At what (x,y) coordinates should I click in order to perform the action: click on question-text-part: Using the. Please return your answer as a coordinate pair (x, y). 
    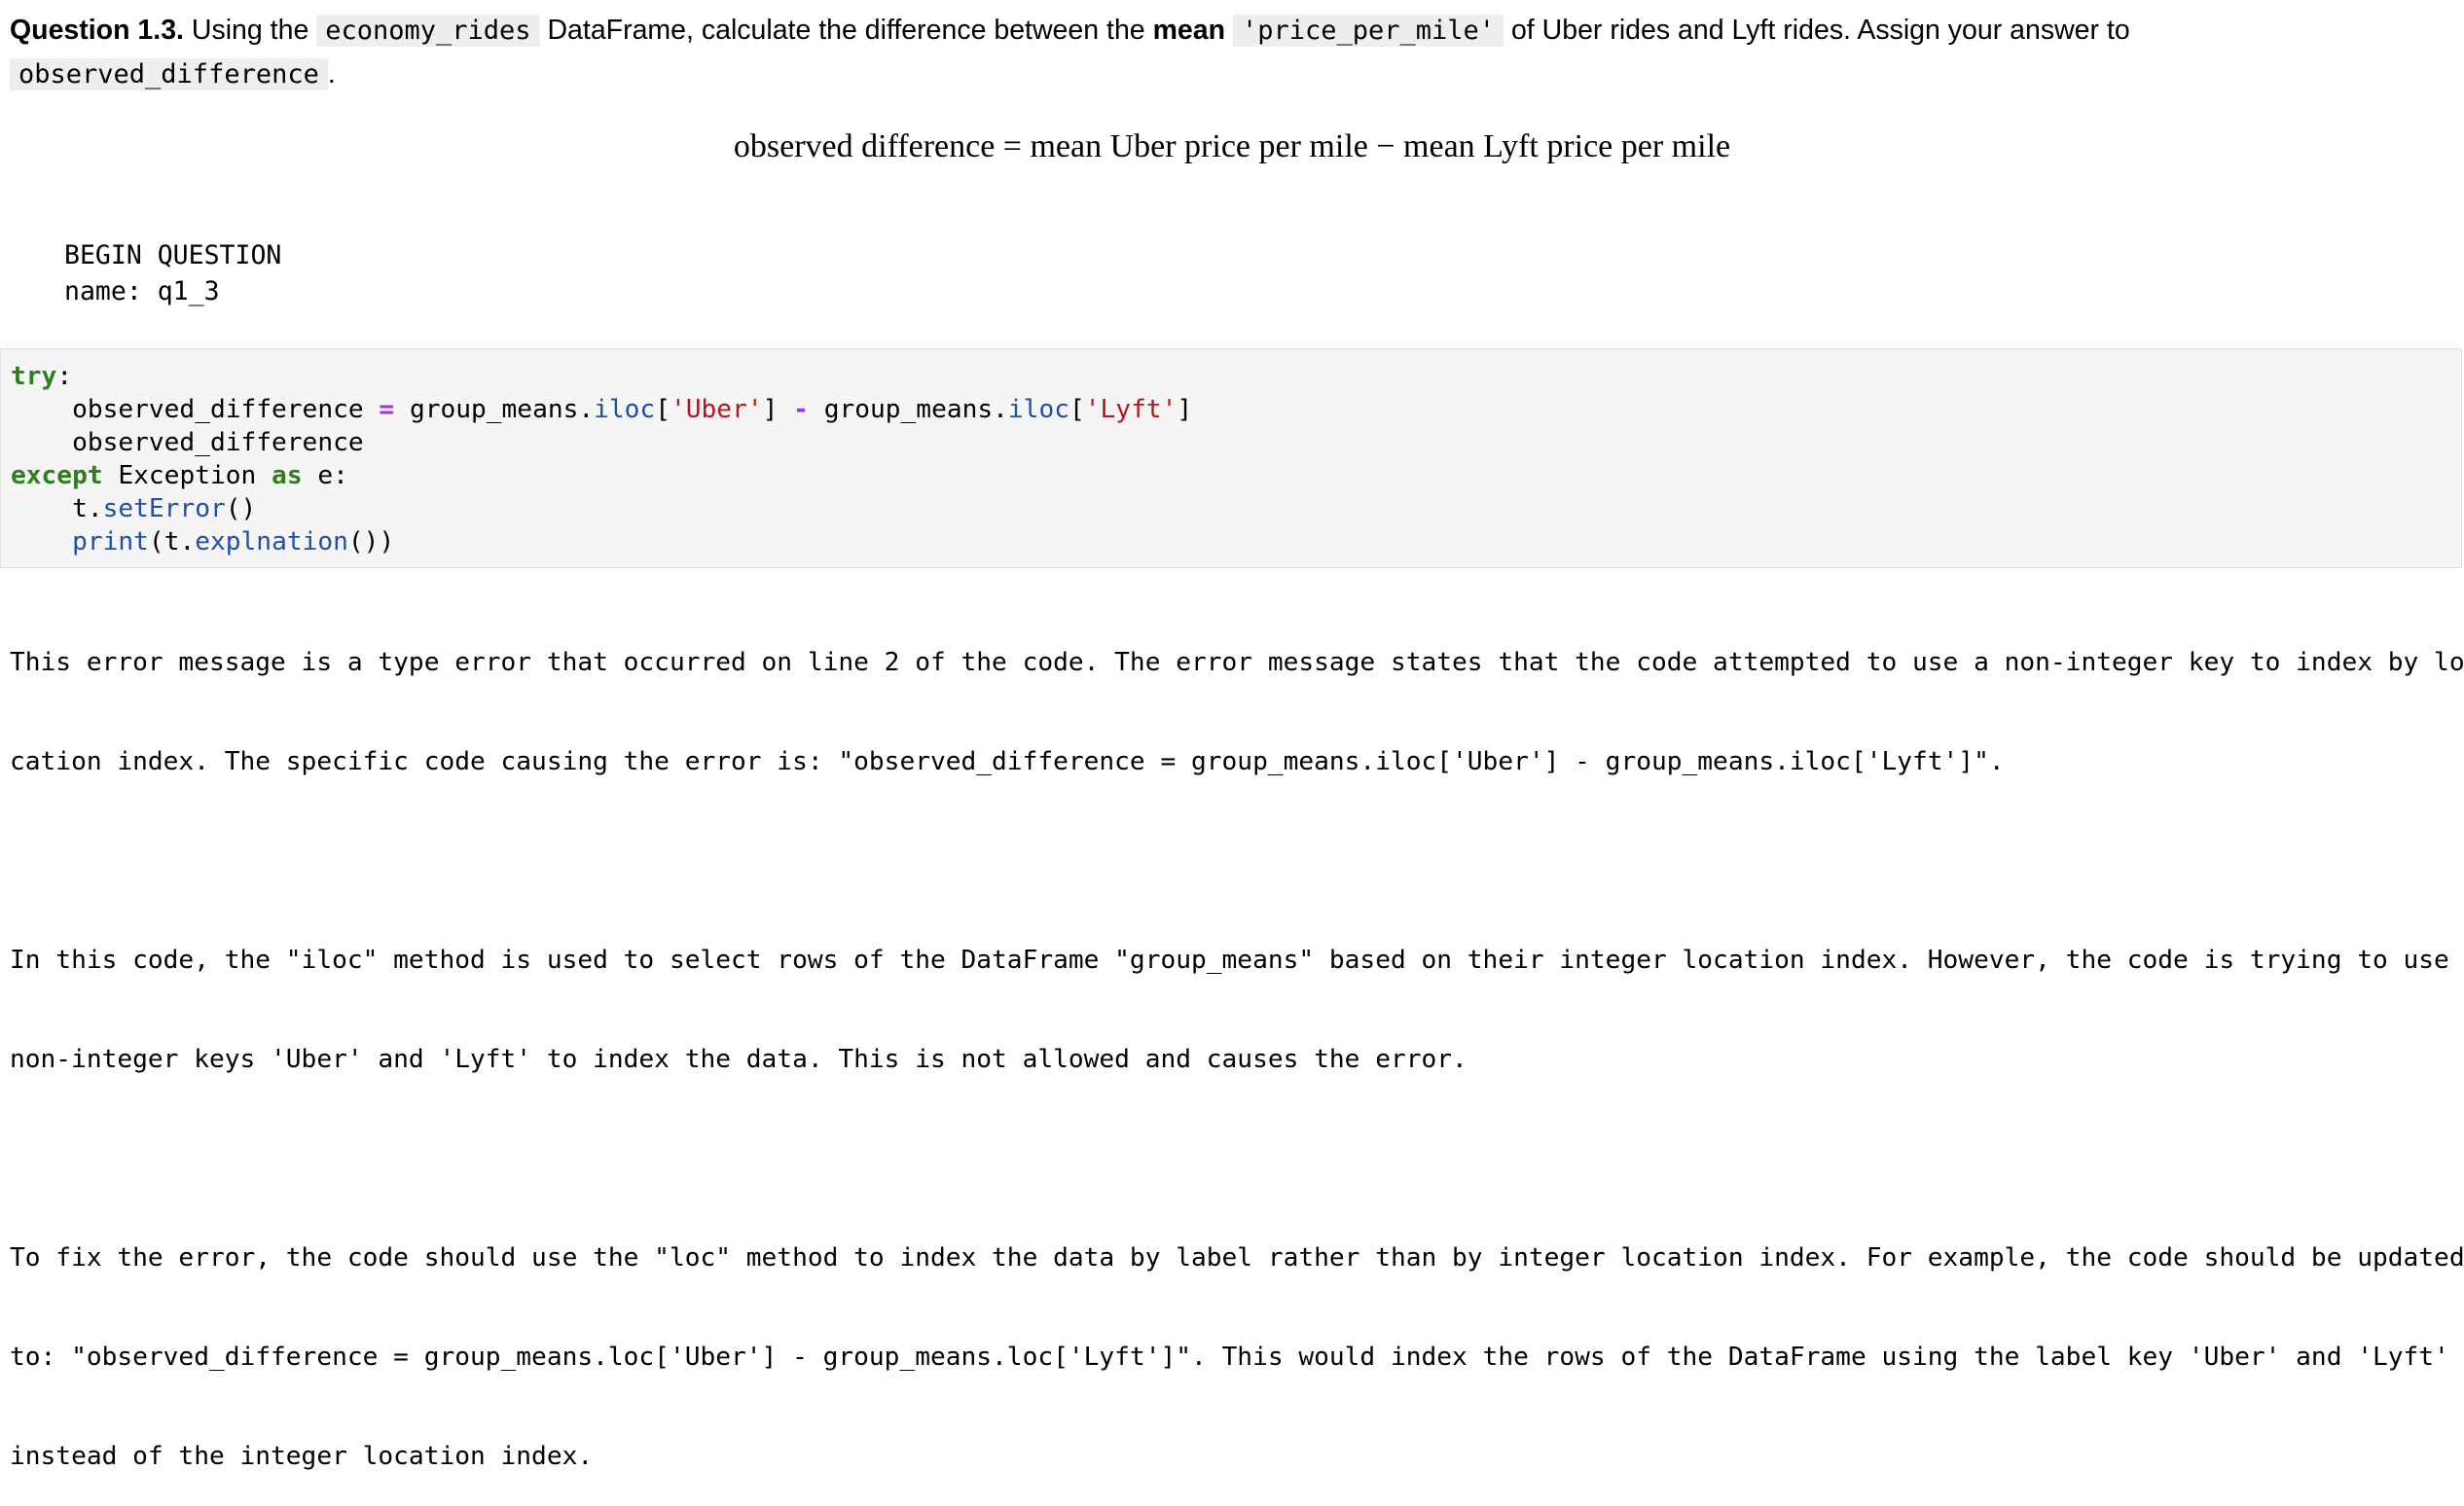
    Looking at the image, I should click on (250, 30).